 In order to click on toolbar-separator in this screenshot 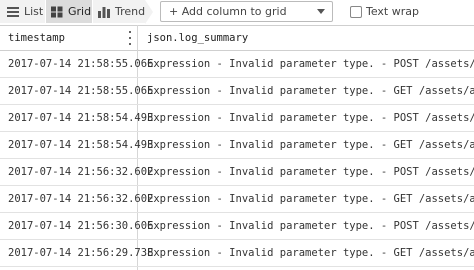, I will do `click(149, 12)`.